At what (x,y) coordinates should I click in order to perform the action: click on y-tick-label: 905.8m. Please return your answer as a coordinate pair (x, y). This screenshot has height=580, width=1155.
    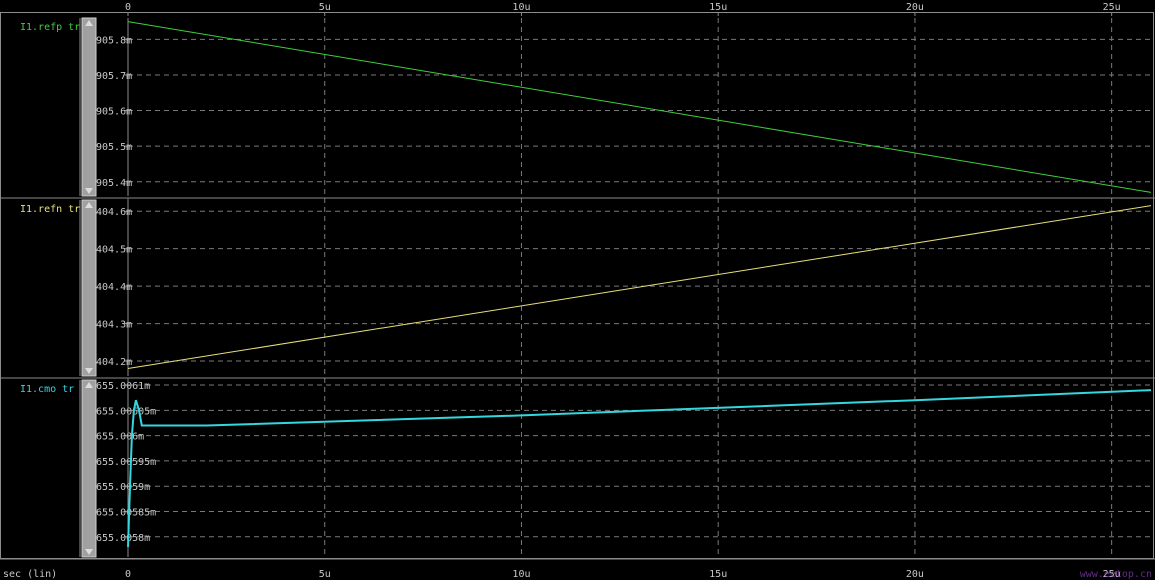
    Looking at the image, I should click on (114, 40).